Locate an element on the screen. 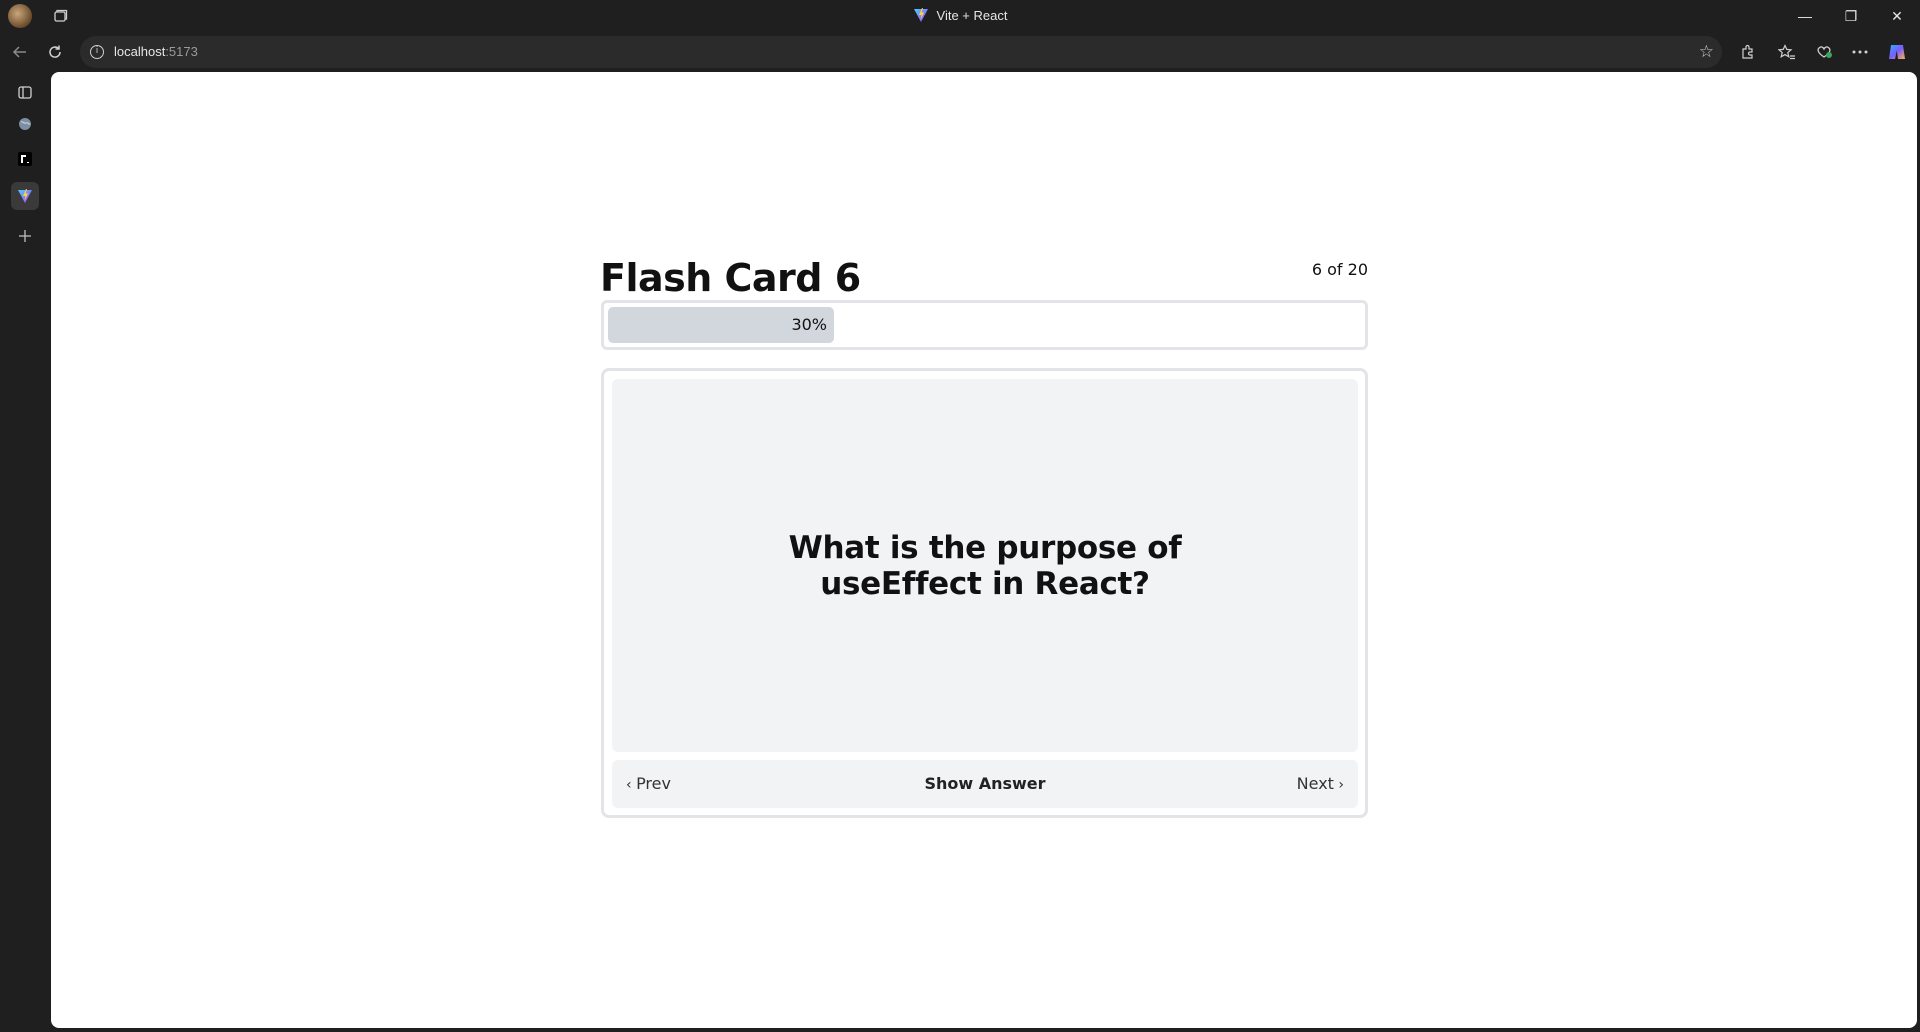 The height and width of the screenshot is (1032, 1920). back-button is located at coordinates (20, 52).